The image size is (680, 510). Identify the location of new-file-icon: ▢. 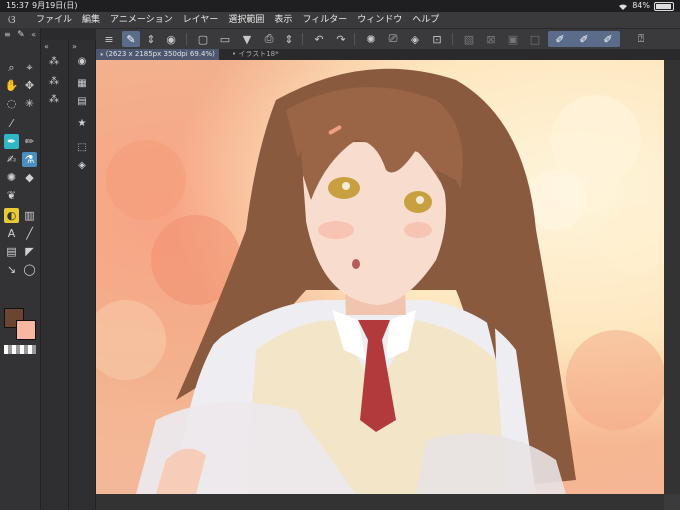
(203, 39).